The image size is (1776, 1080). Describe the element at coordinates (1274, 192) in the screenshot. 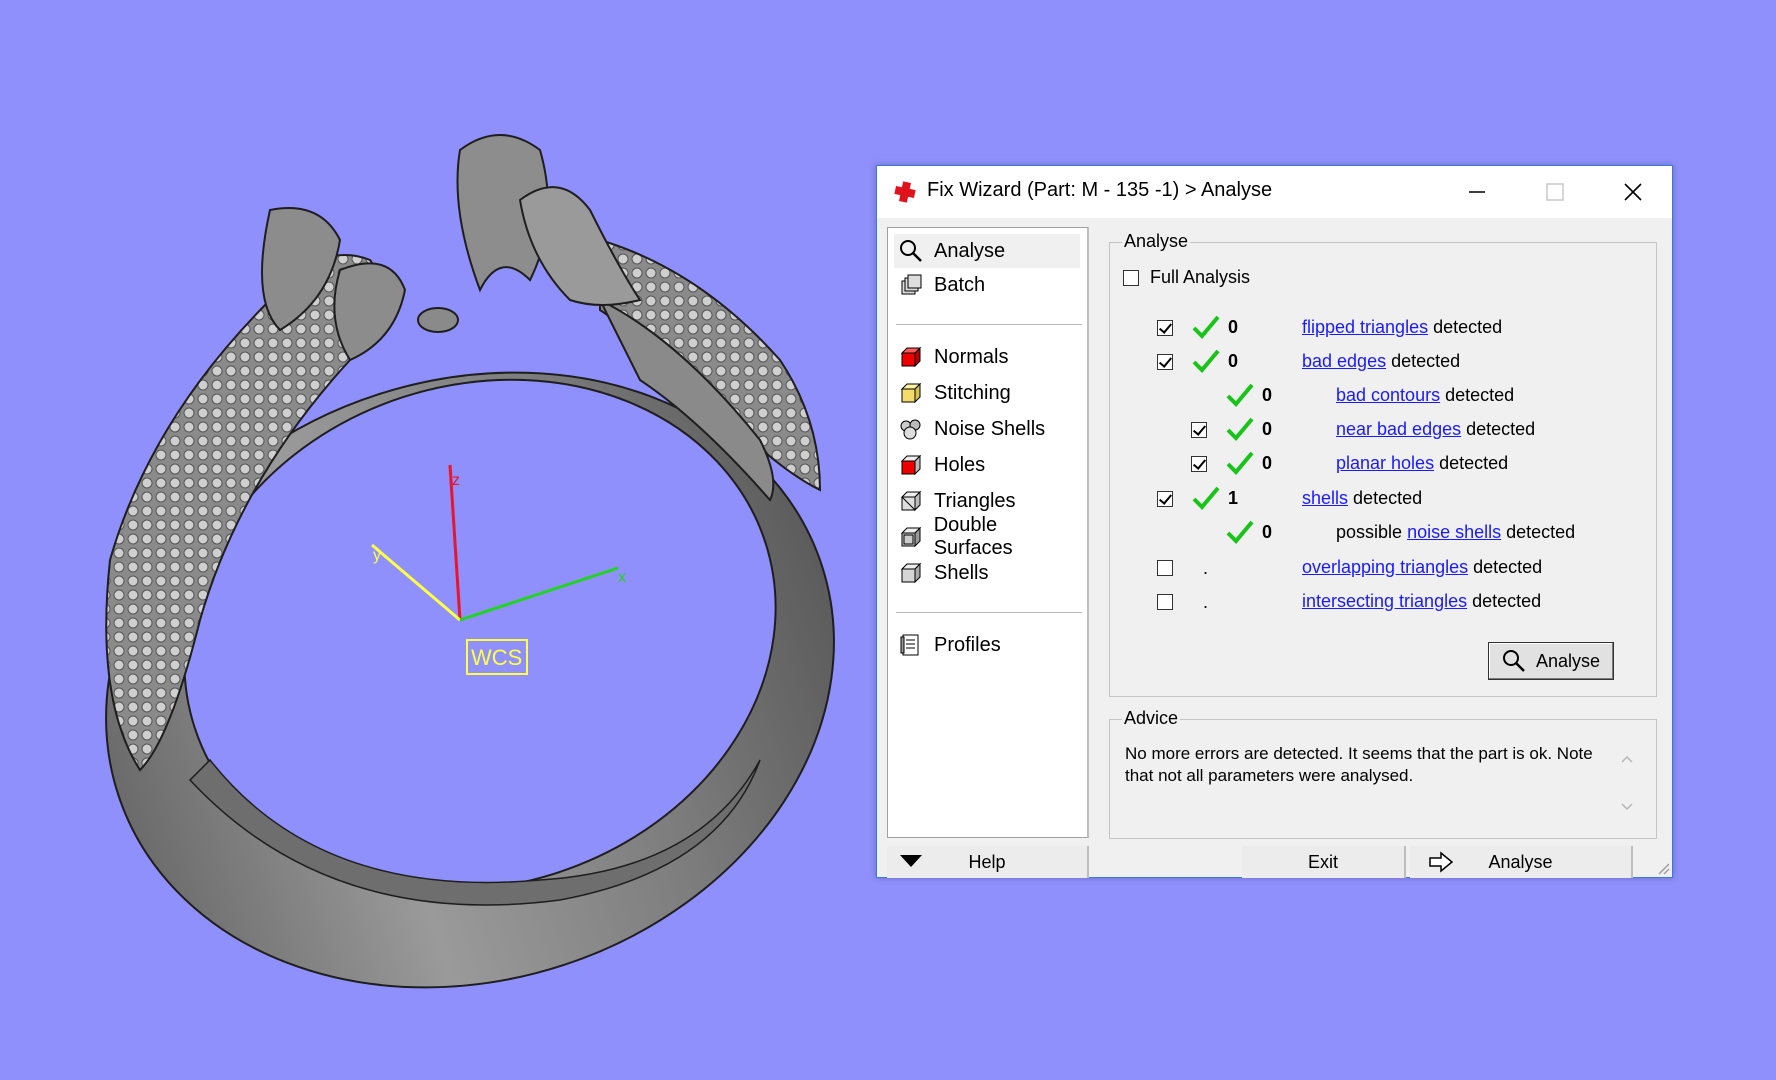

I see `title-bar: Fix Wizard (Part: M - 135 -1) > Analyse` at that location.